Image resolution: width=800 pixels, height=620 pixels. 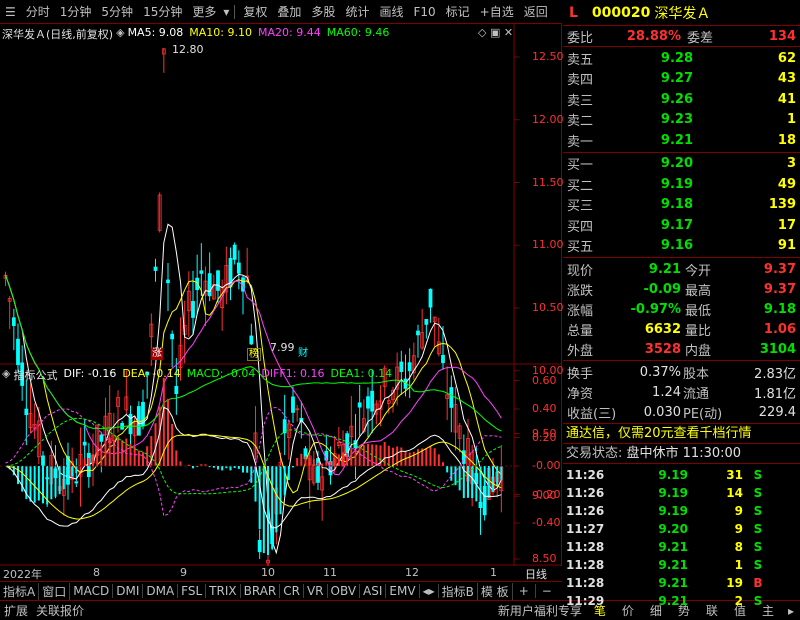 What do you see at coordinates (254, 354) in the screenshot?
I see `dragon-tiger-marker: 榜` at bounding box center [254, 354].